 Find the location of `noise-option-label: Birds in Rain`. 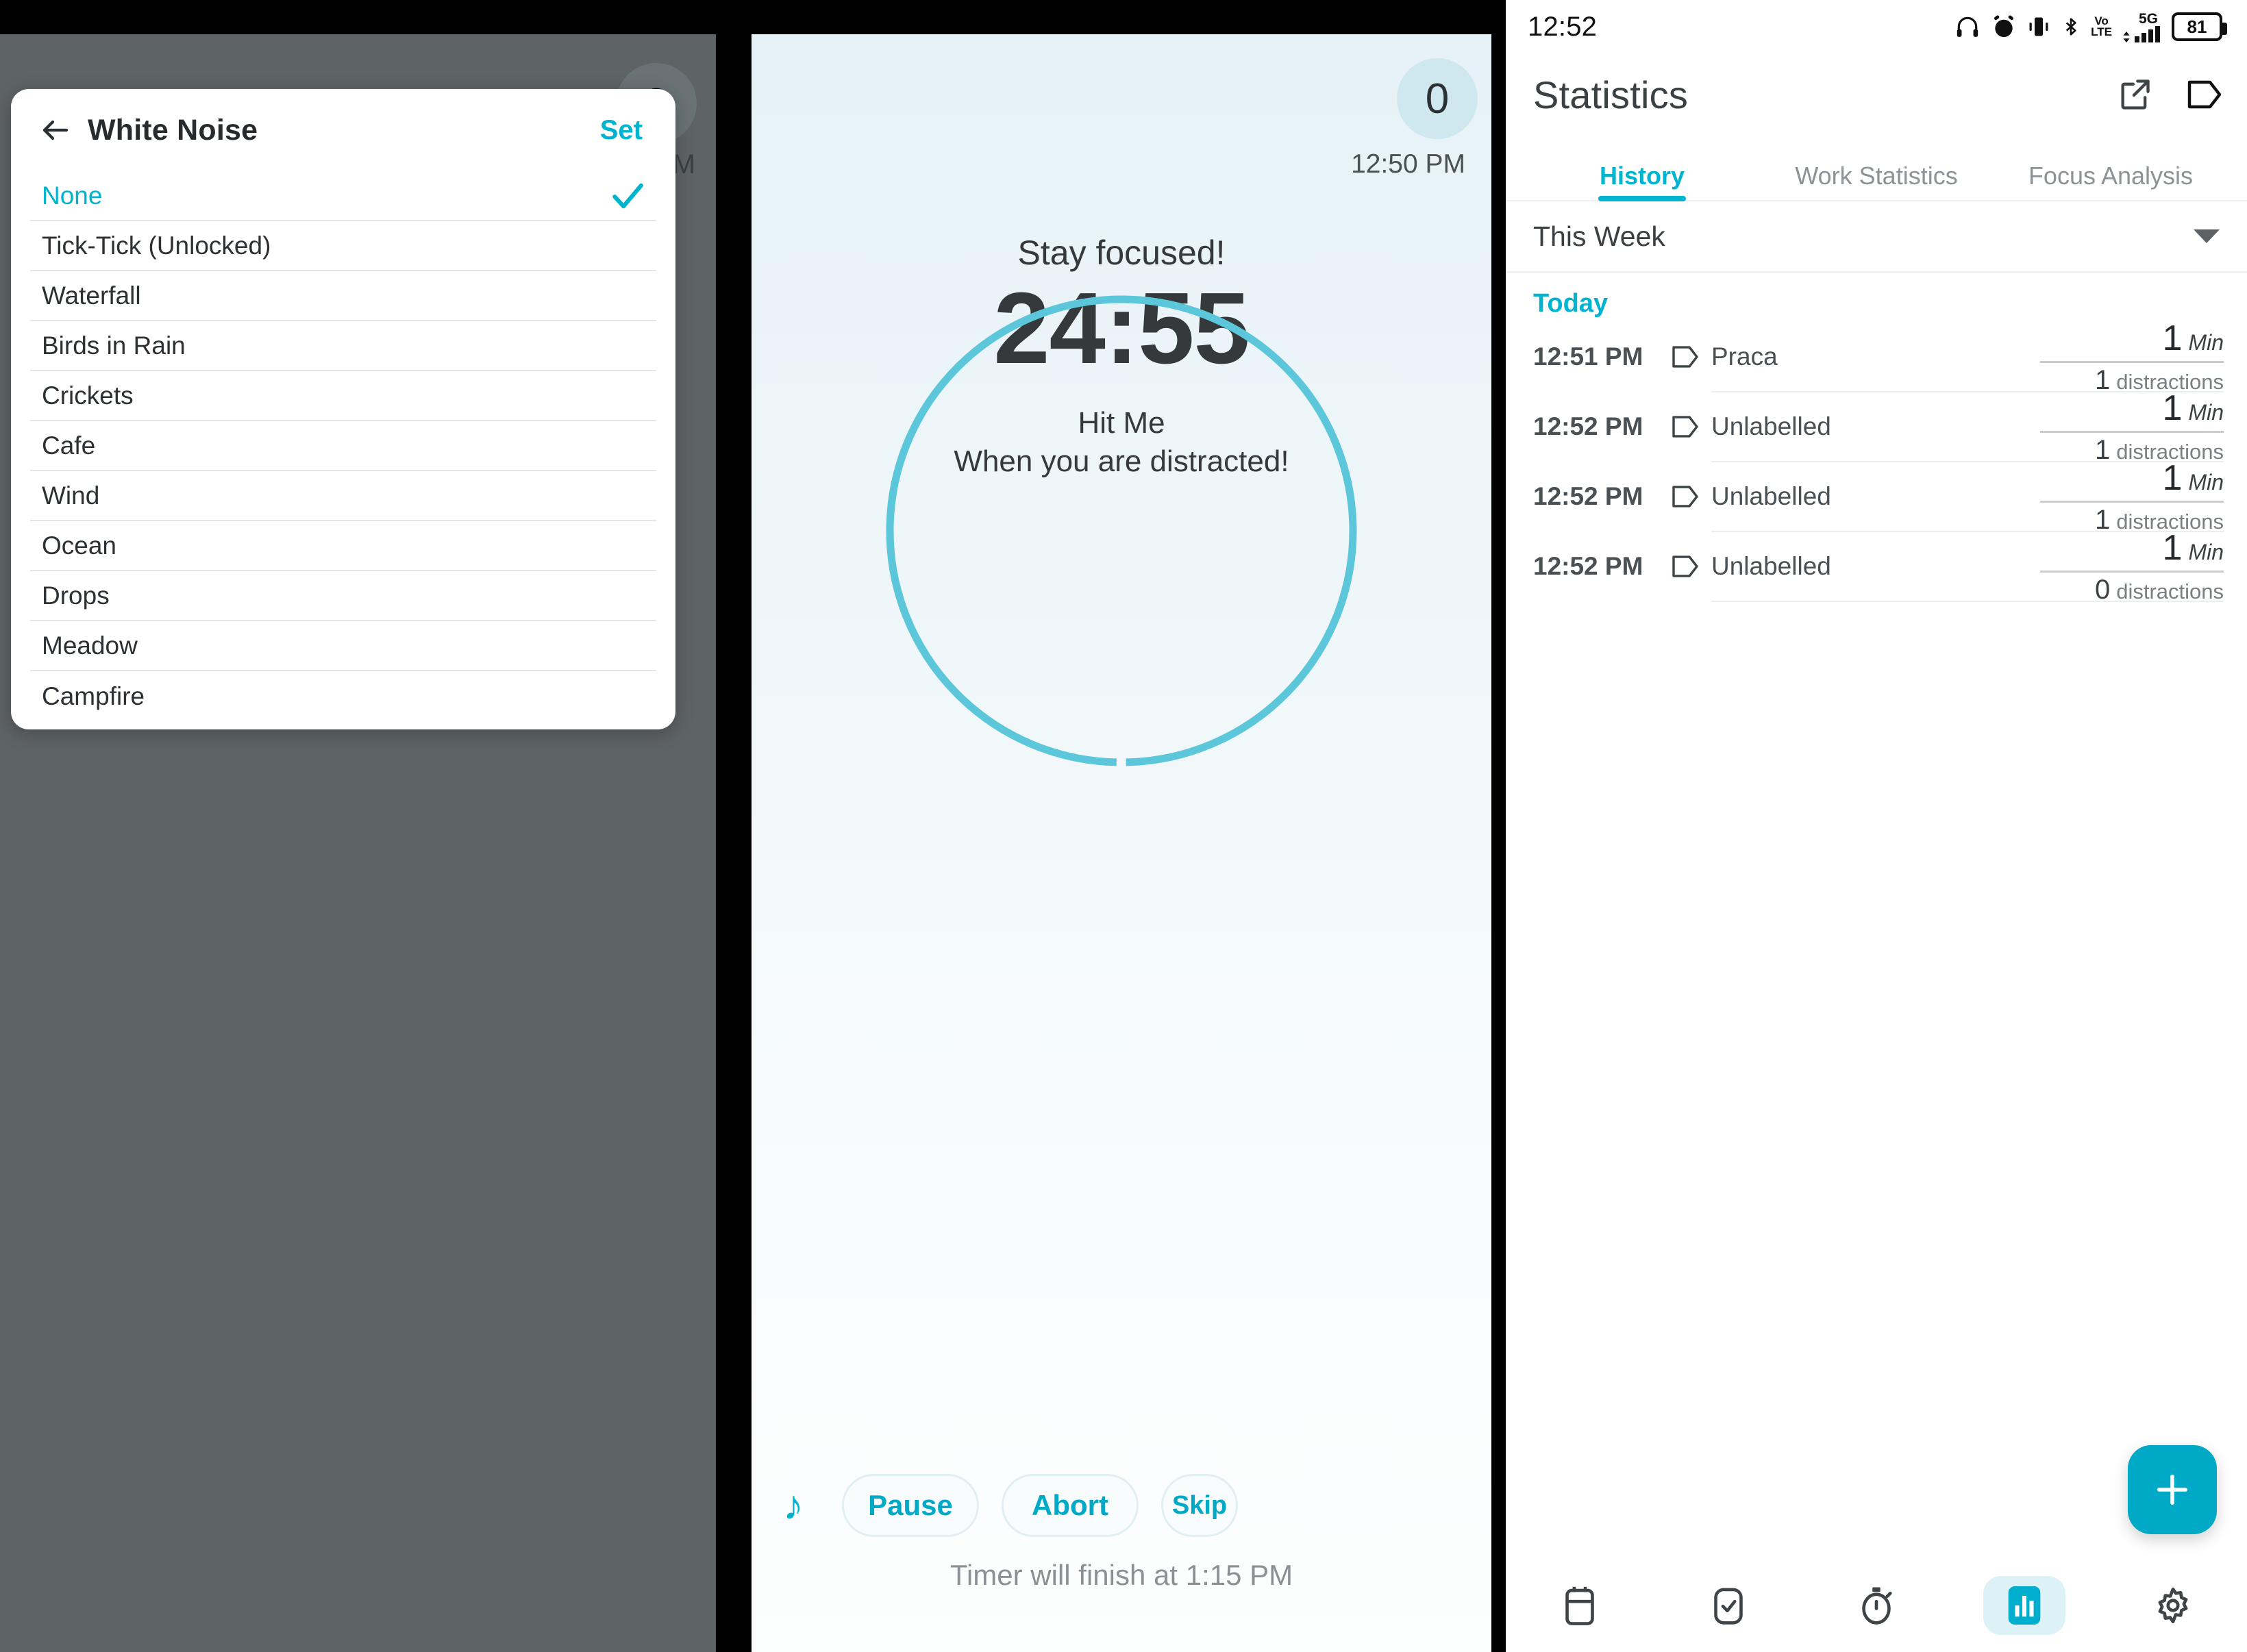

noise-option-label: Birds in Rain is located at coordinates (114, 345).